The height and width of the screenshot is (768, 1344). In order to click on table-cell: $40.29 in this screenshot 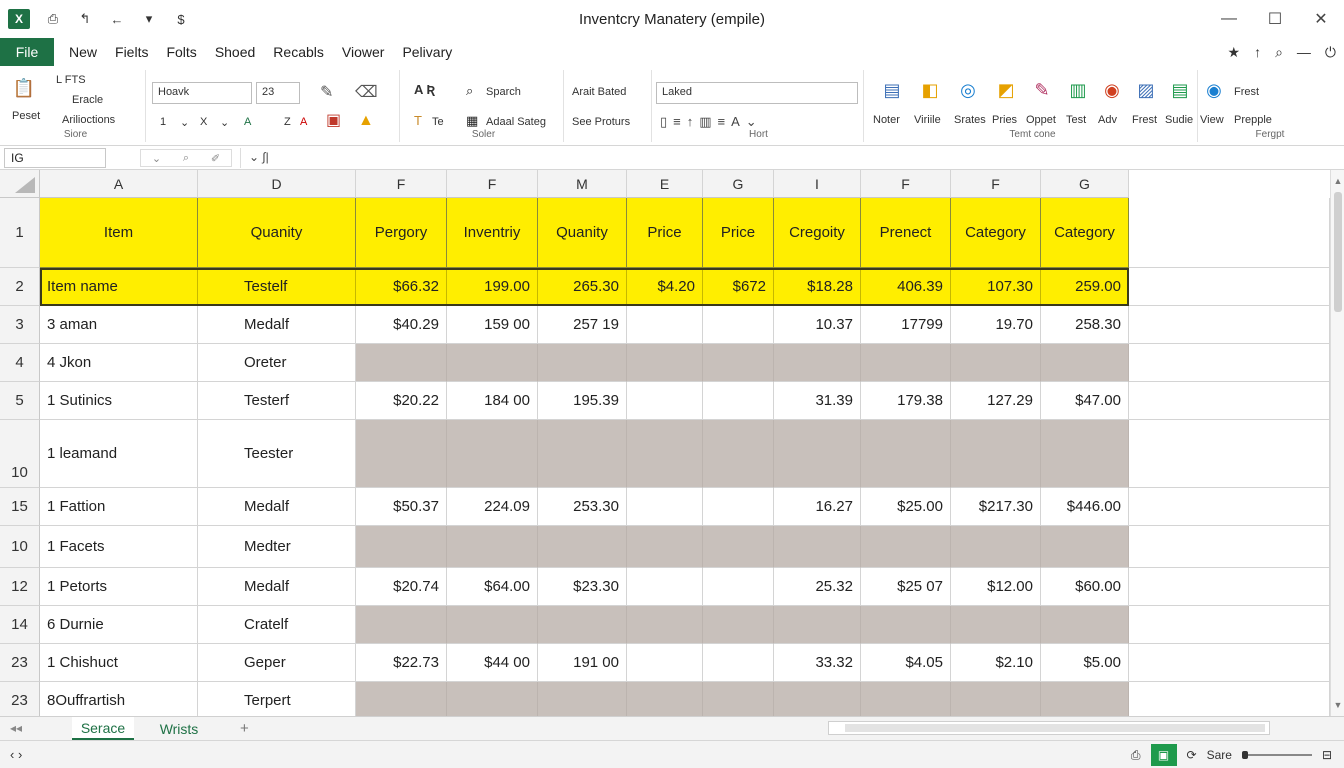, I will do `click(401, 325)`.